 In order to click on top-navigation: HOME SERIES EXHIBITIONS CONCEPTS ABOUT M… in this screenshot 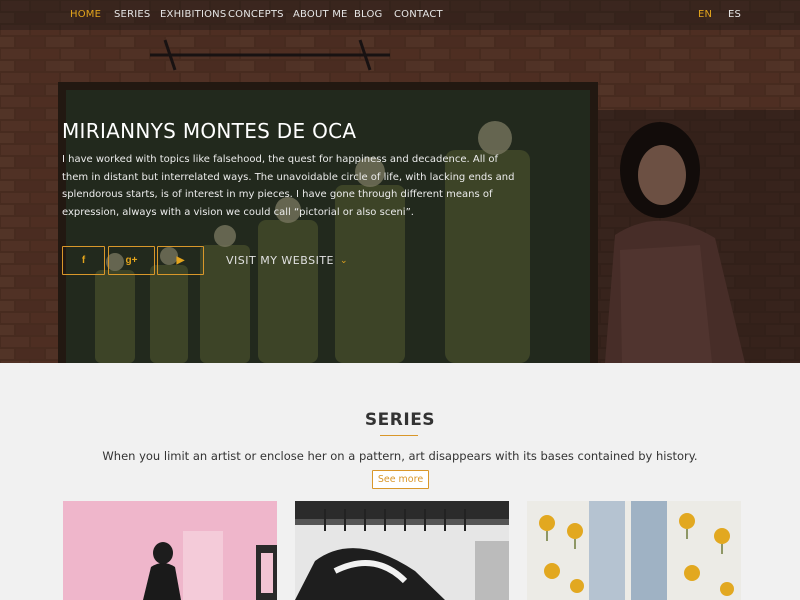, I will do `click(400, 15)`.